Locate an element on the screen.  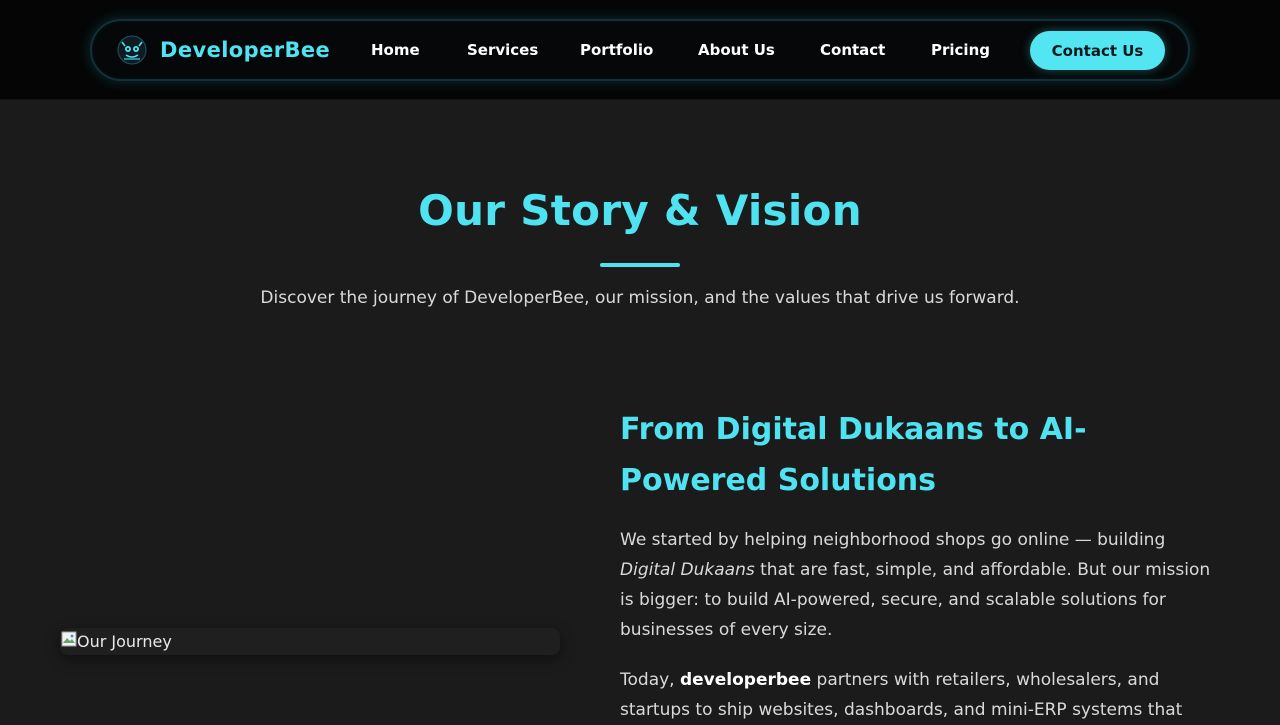
story-brand-mention: developerbee is located at coordinates (745, 680).